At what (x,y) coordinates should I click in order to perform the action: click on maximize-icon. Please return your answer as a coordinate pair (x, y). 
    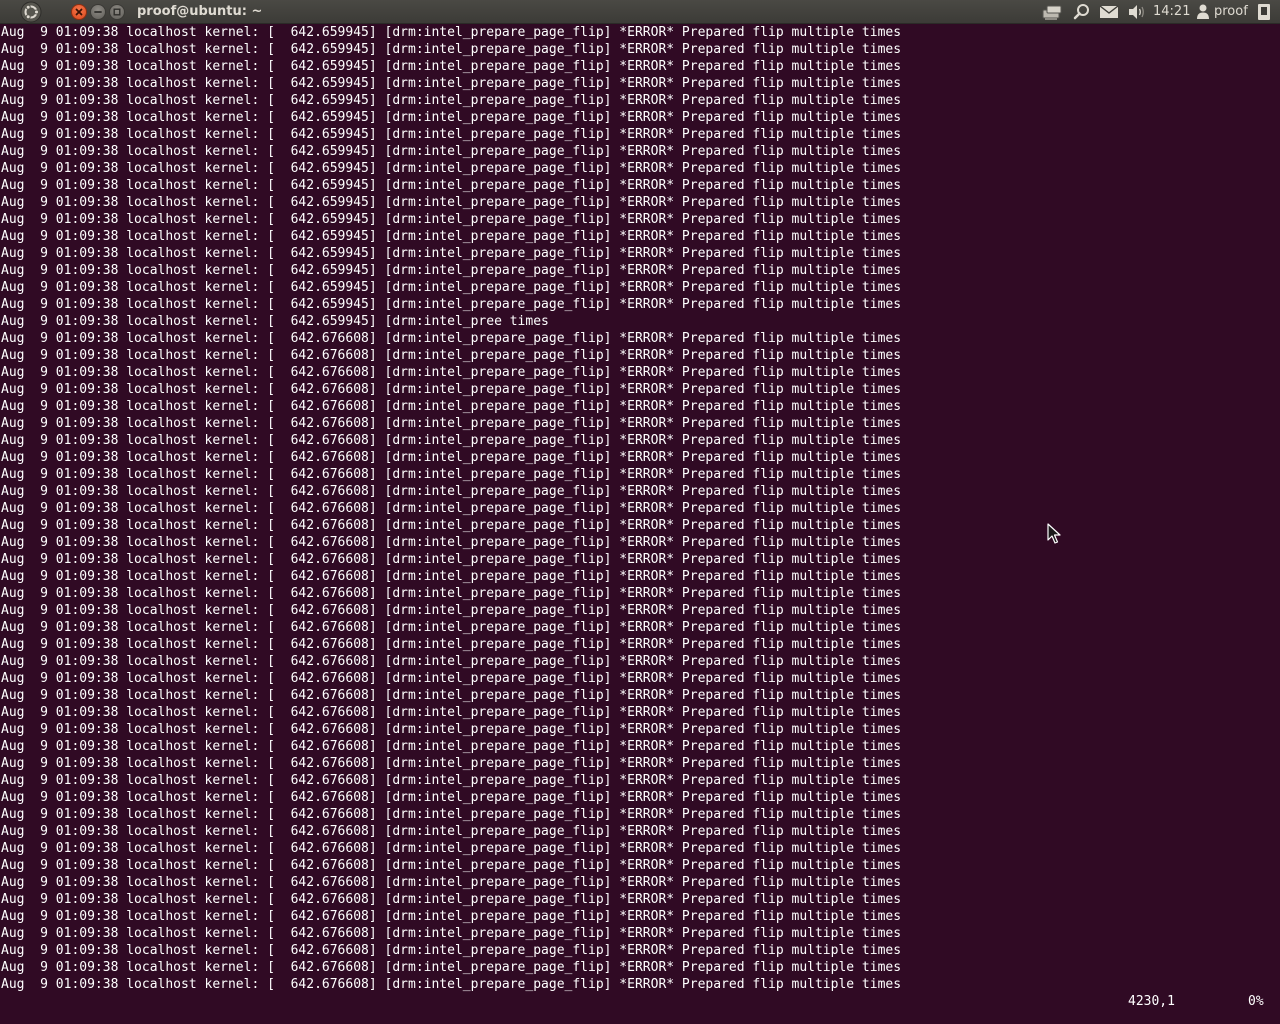
    Looking at the image, I should click on (117, 12).